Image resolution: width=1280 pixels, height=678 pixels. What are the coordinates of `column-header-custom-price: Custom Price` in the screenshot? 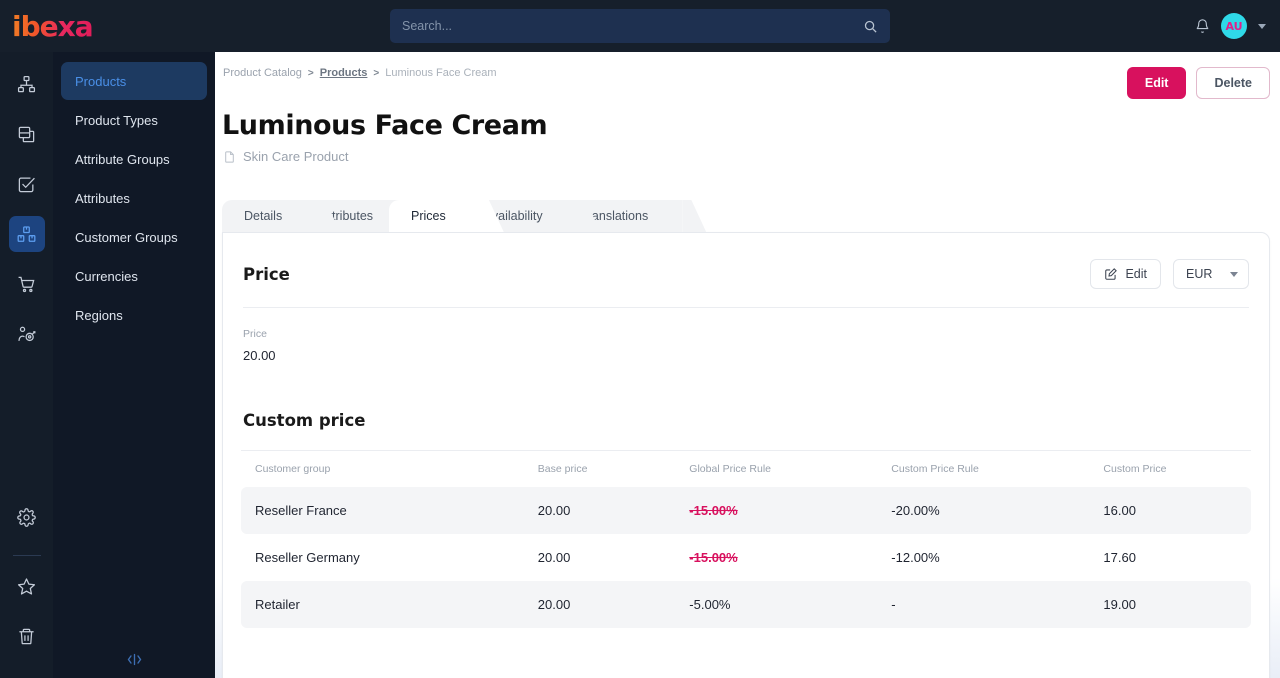 It's located at (1170, 468).